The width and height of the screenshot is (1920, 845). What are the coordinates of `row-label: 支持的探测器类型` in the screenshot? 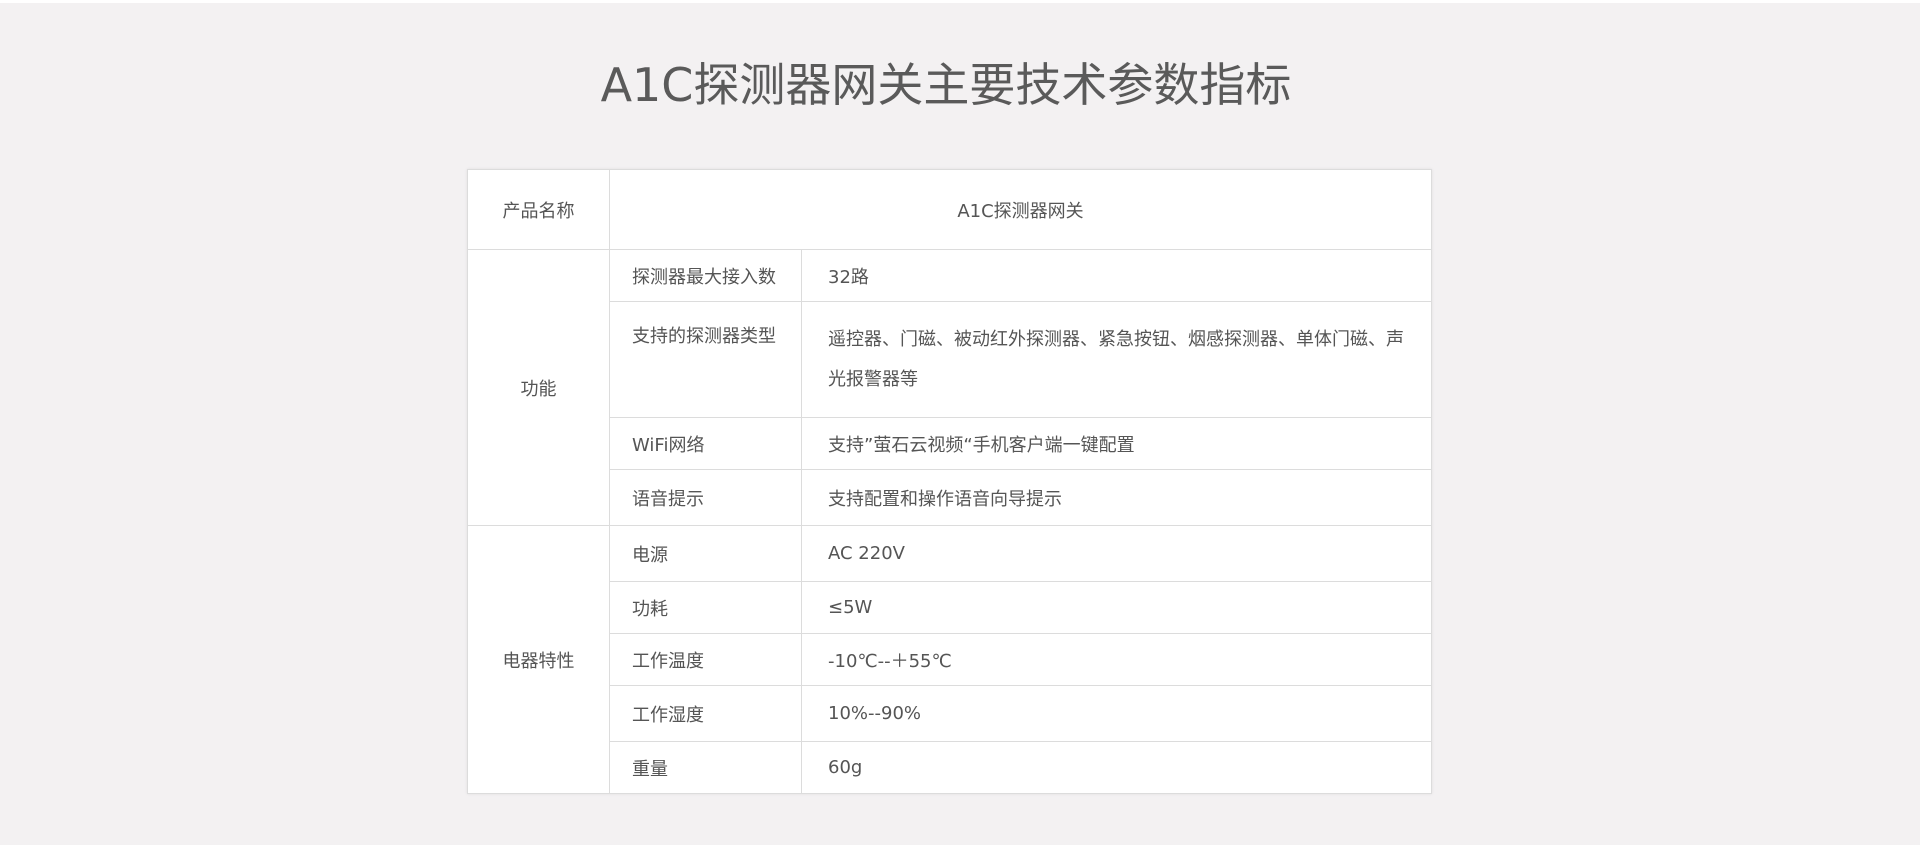 It's located at (705, 359).